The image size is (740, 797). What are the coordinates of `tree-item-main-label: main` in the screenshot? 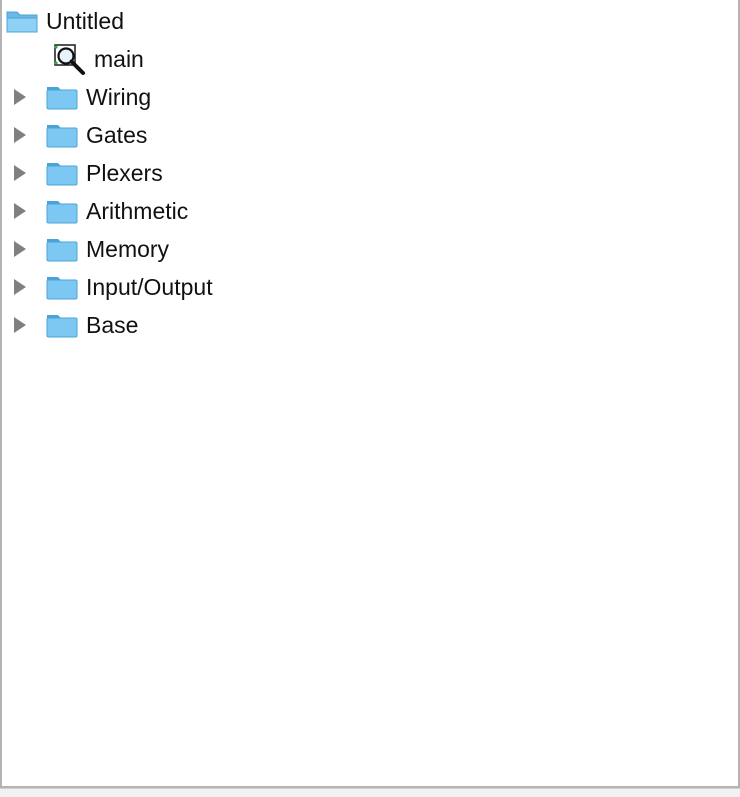 It's located at (119, 59).